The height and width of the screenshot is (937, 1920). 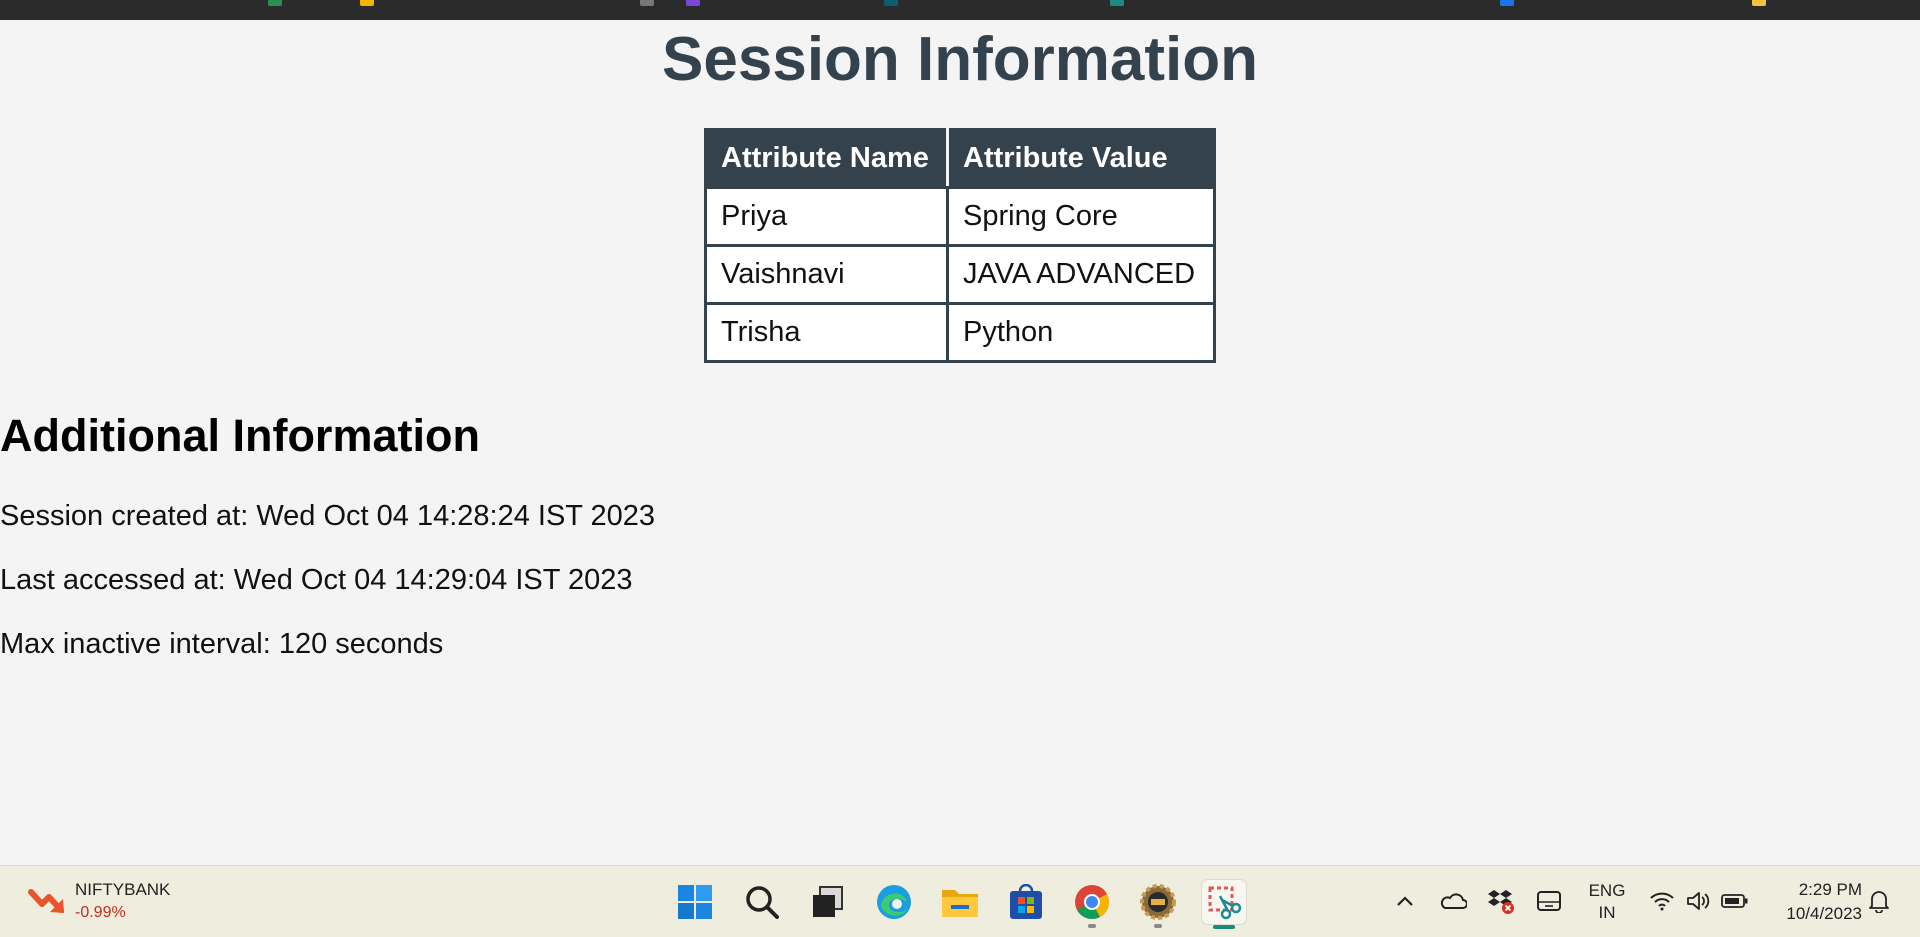 What do you see at coordinates (826, 274) in the screenshot?
I see `attribute-name-cell: Vaishnavi` at bounding box center [826, 274].